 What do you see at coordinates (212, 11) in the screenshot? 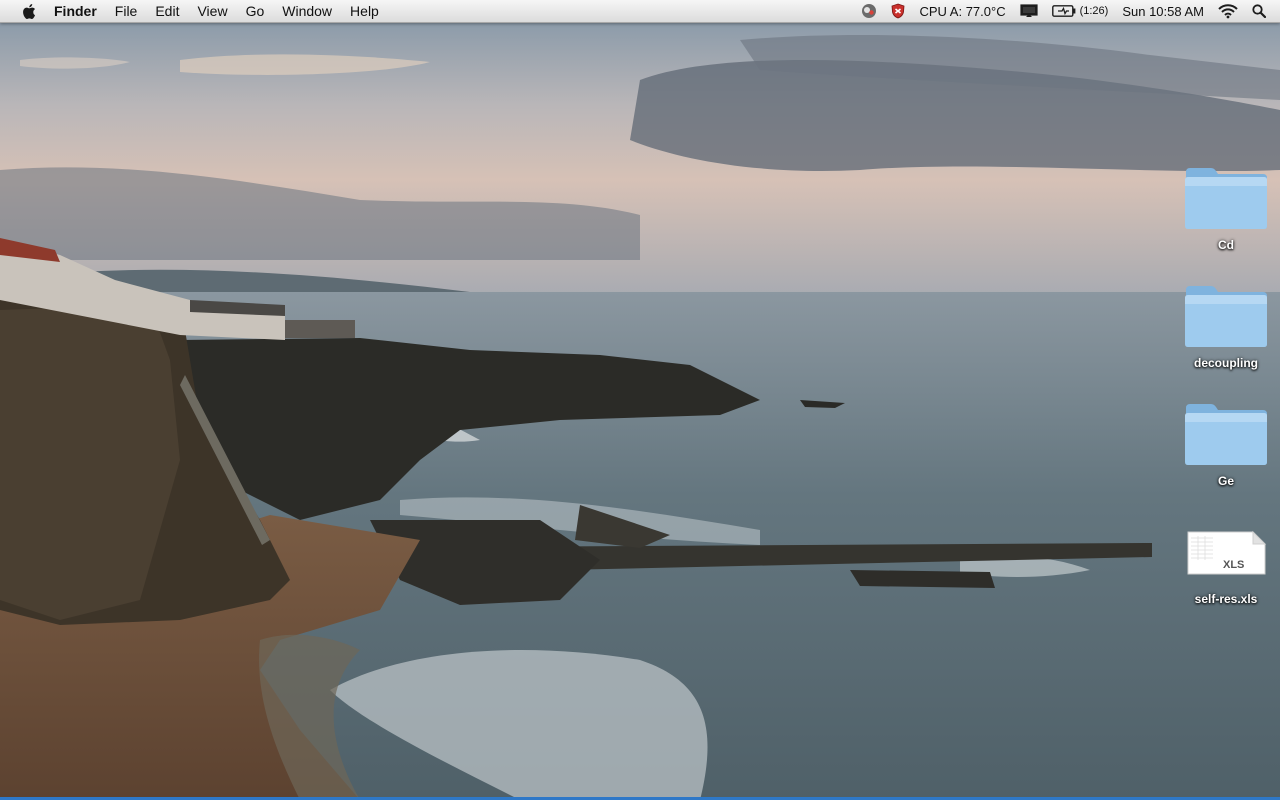
I see `menu-view: View` at bounding box center [212, 11].